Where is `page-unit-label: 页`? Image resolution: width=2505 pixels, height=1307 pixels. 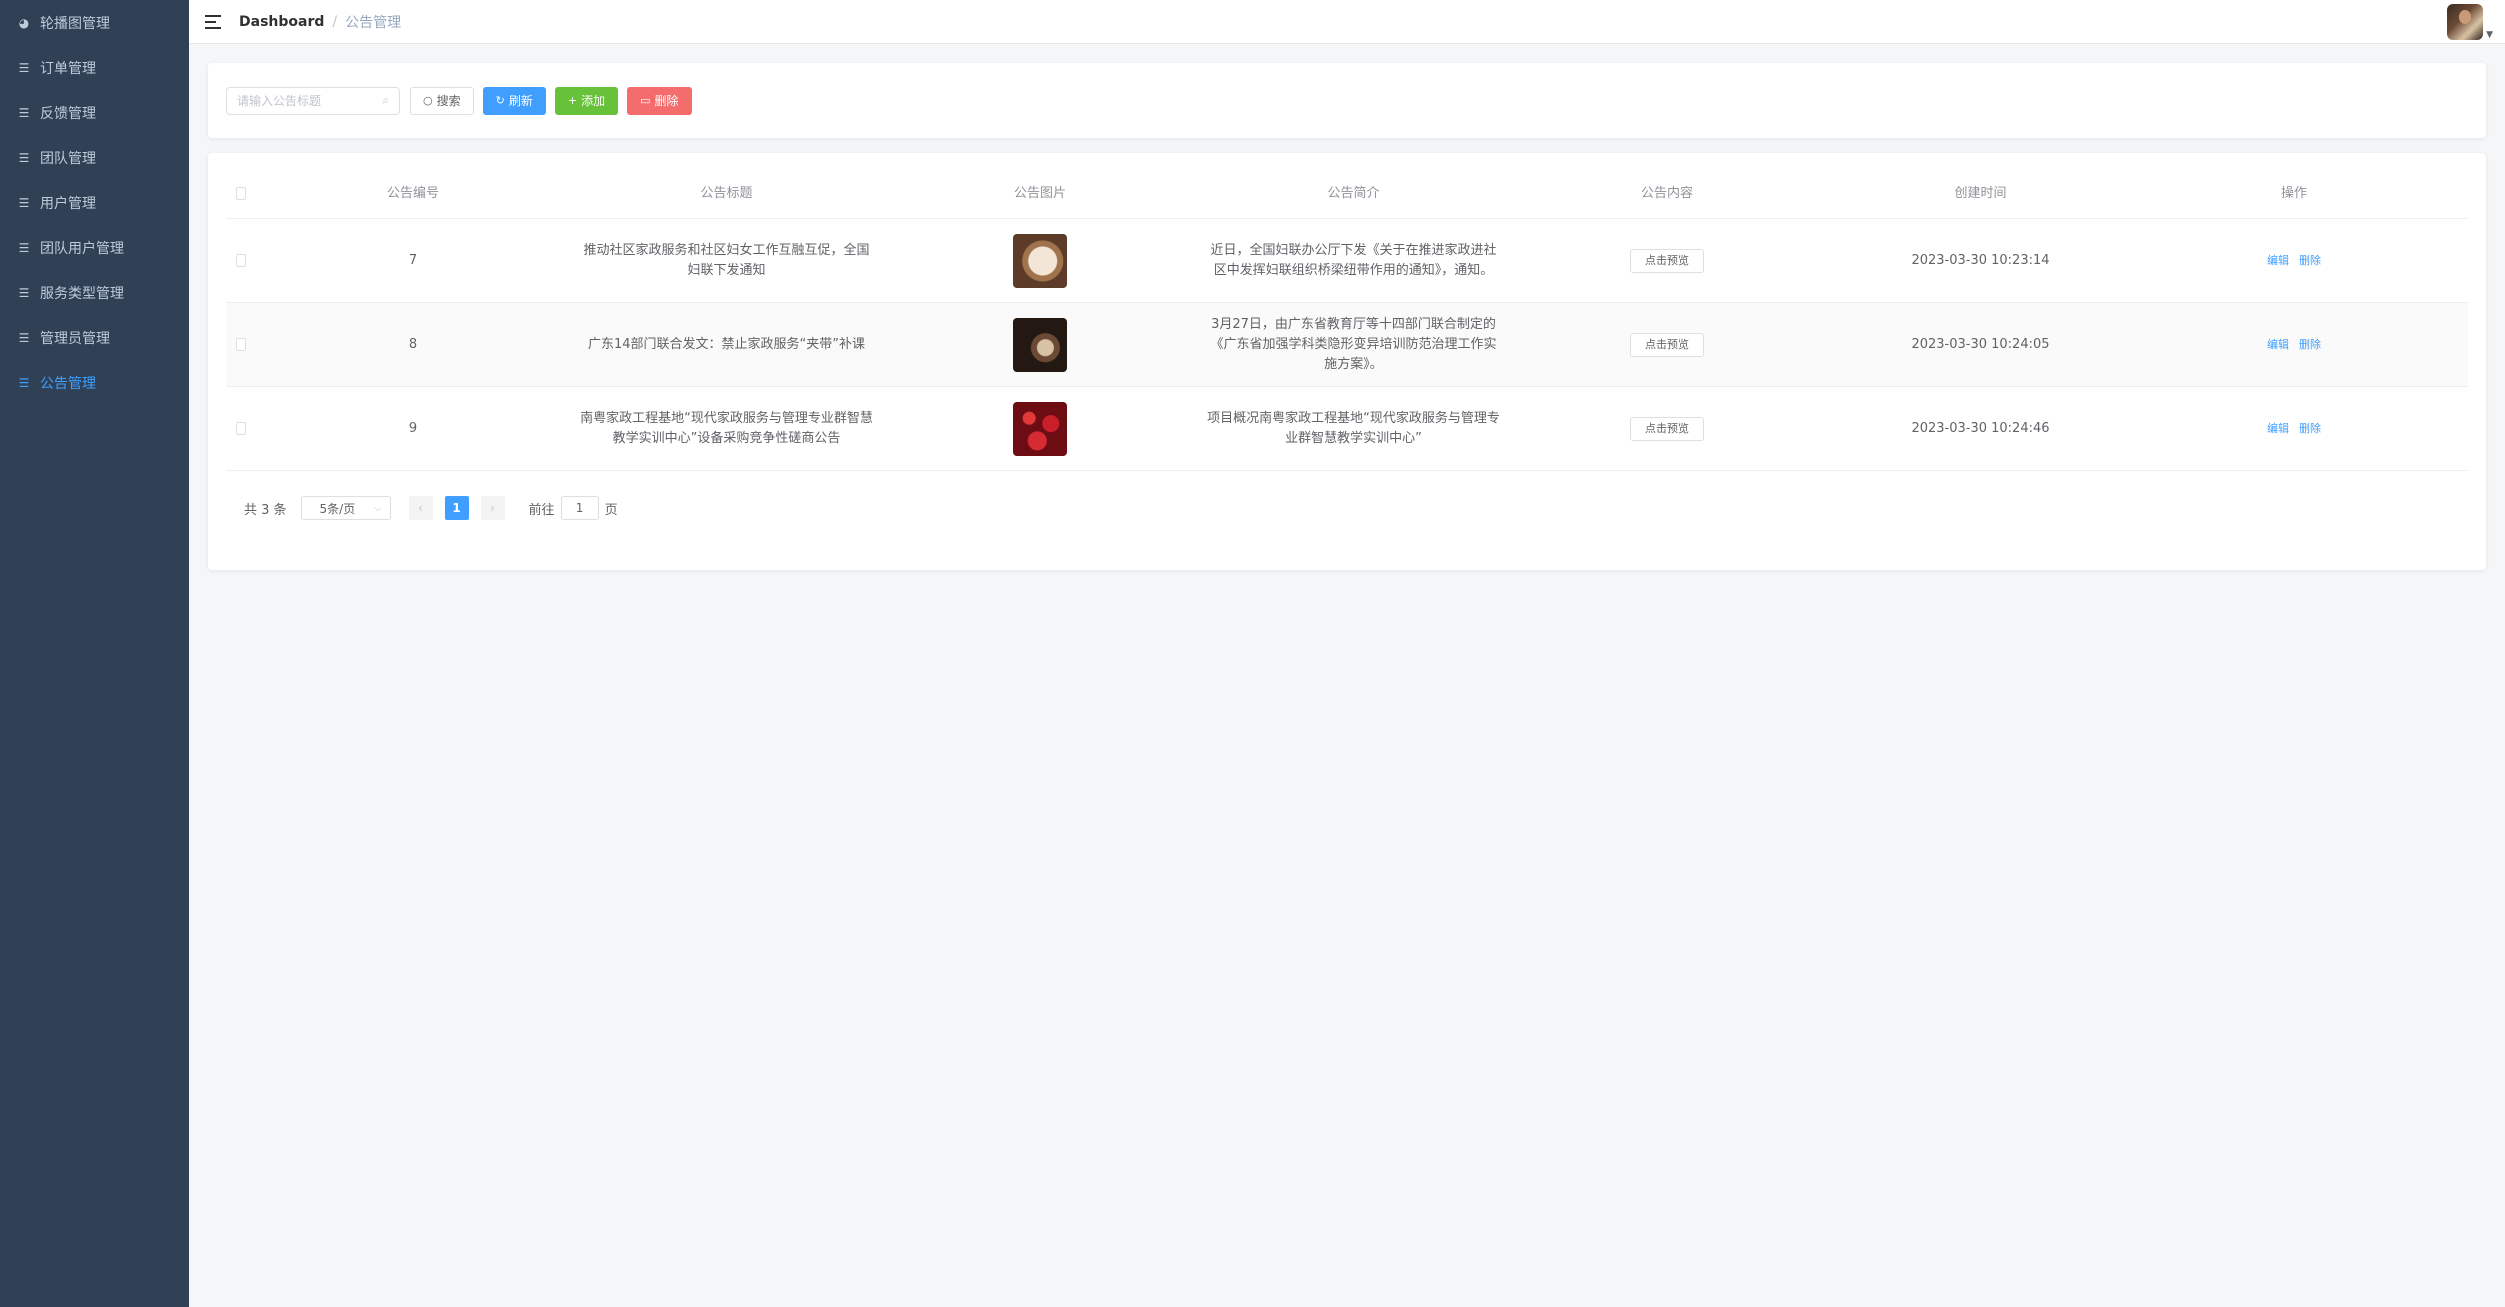
page-unit-label: 页 is located at coordinates (611, 510).